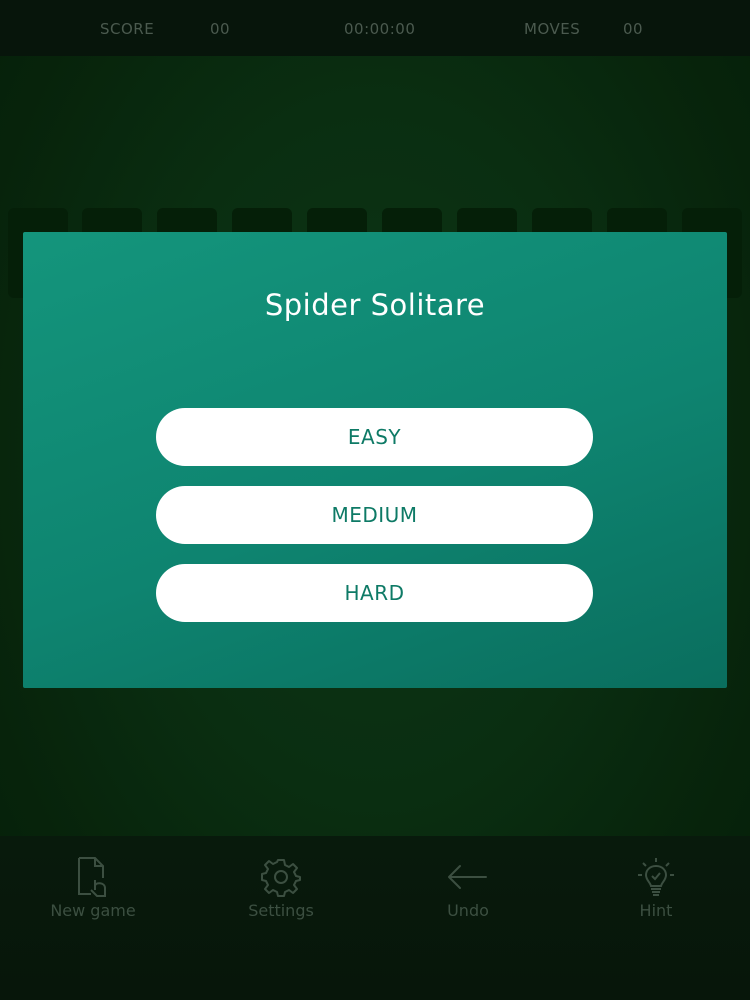  Describe the element at coordinates (552, 29) in the screenshot. I see `moves-label: MOVES` at that location.